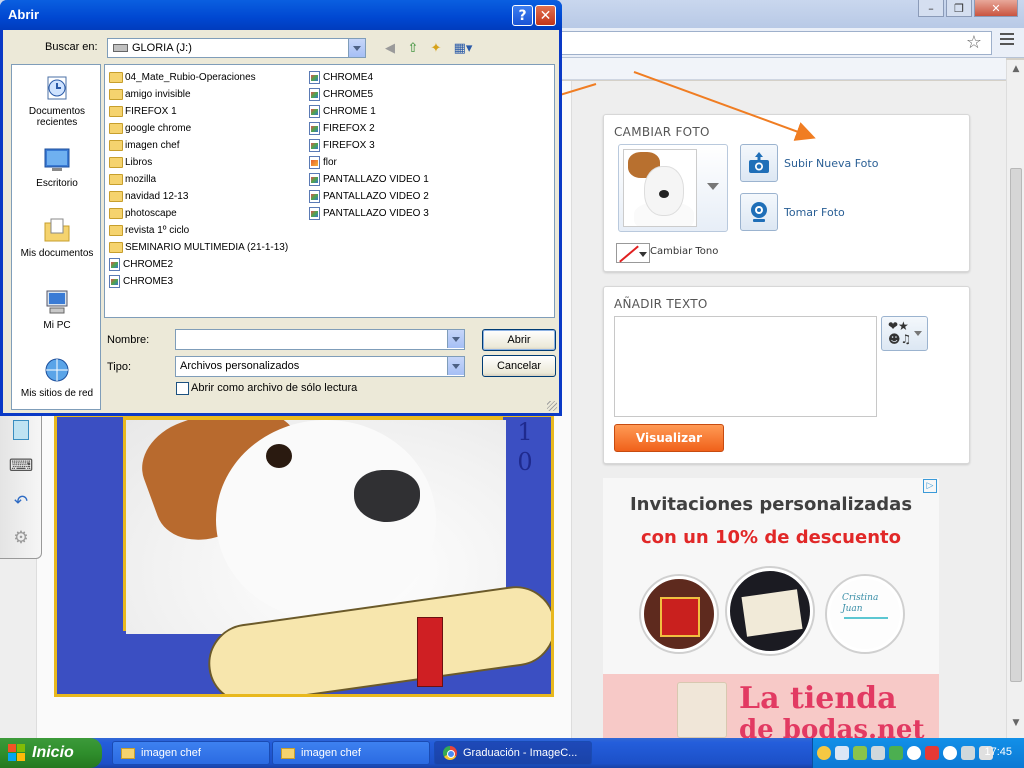 The width and height of the screenshot is (1024, 768). I want to click on place-my-documents: Mis documentos, so click(57, 237).